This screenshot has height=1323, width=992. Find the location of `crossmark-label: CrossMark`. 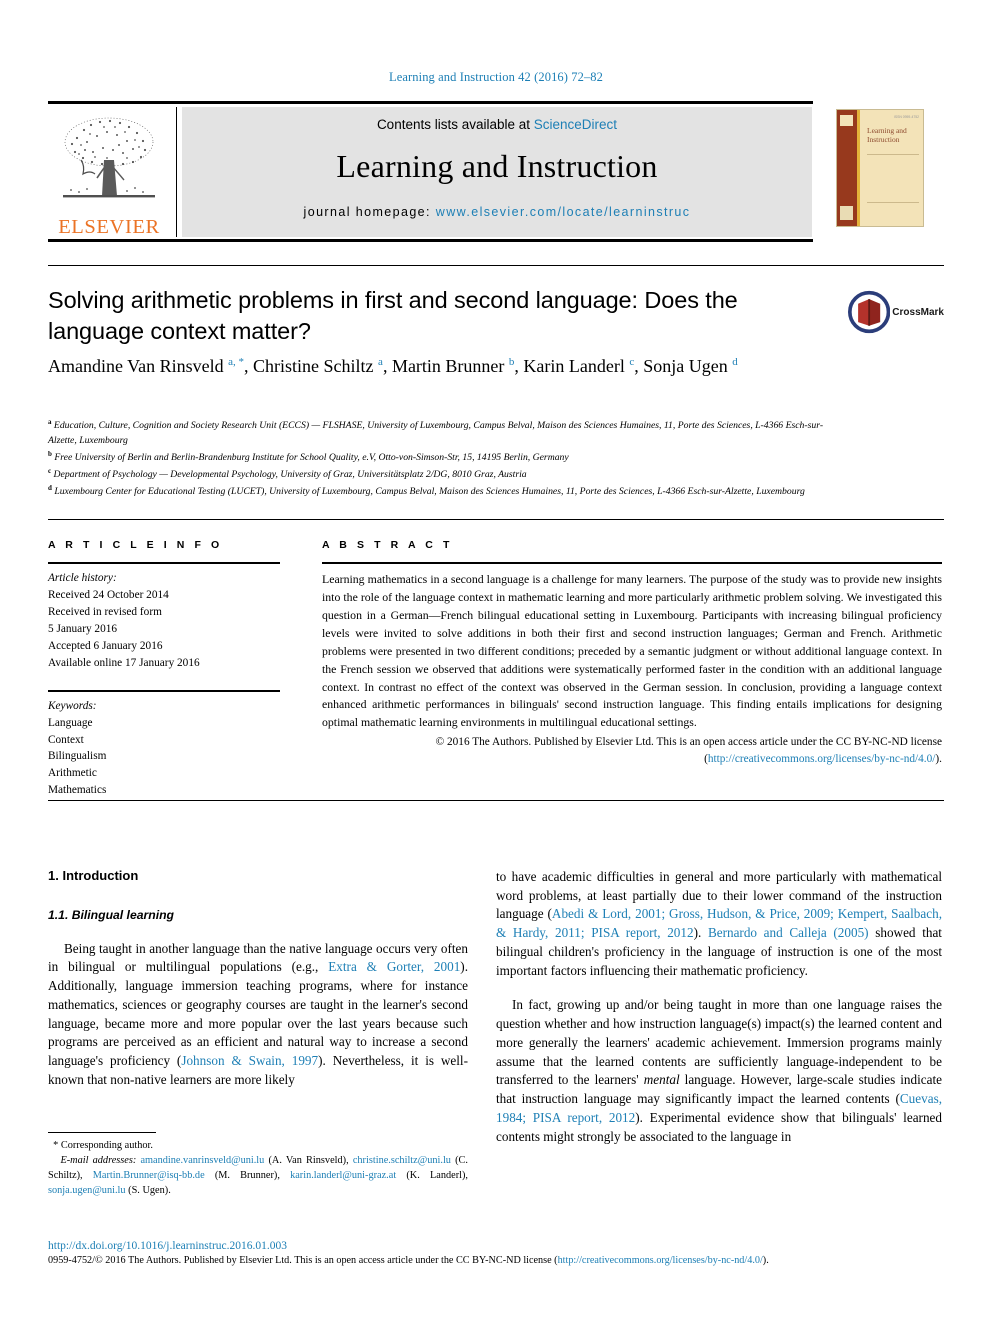

crossmark-label: CrossMark is located at coordinates (918, 312).